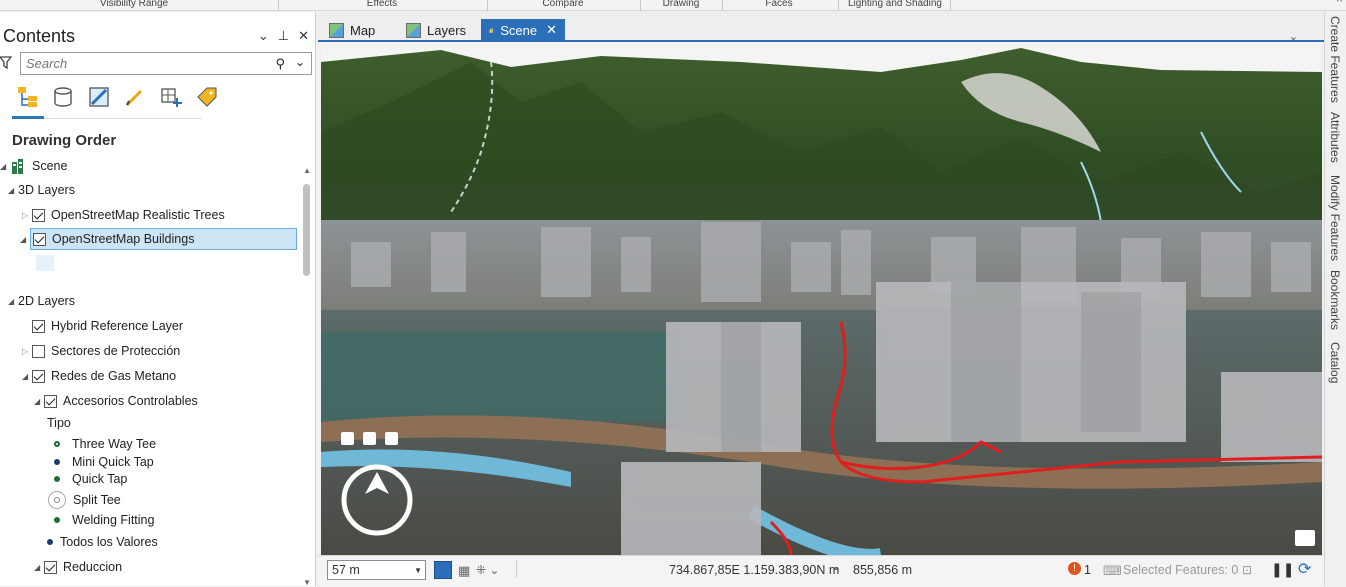 The height and width of the screenshot is (587, 1346). Describe the element at coordinates (1304, 569) in the screenshot. I see `refresh-icon: ⟳` at that location.